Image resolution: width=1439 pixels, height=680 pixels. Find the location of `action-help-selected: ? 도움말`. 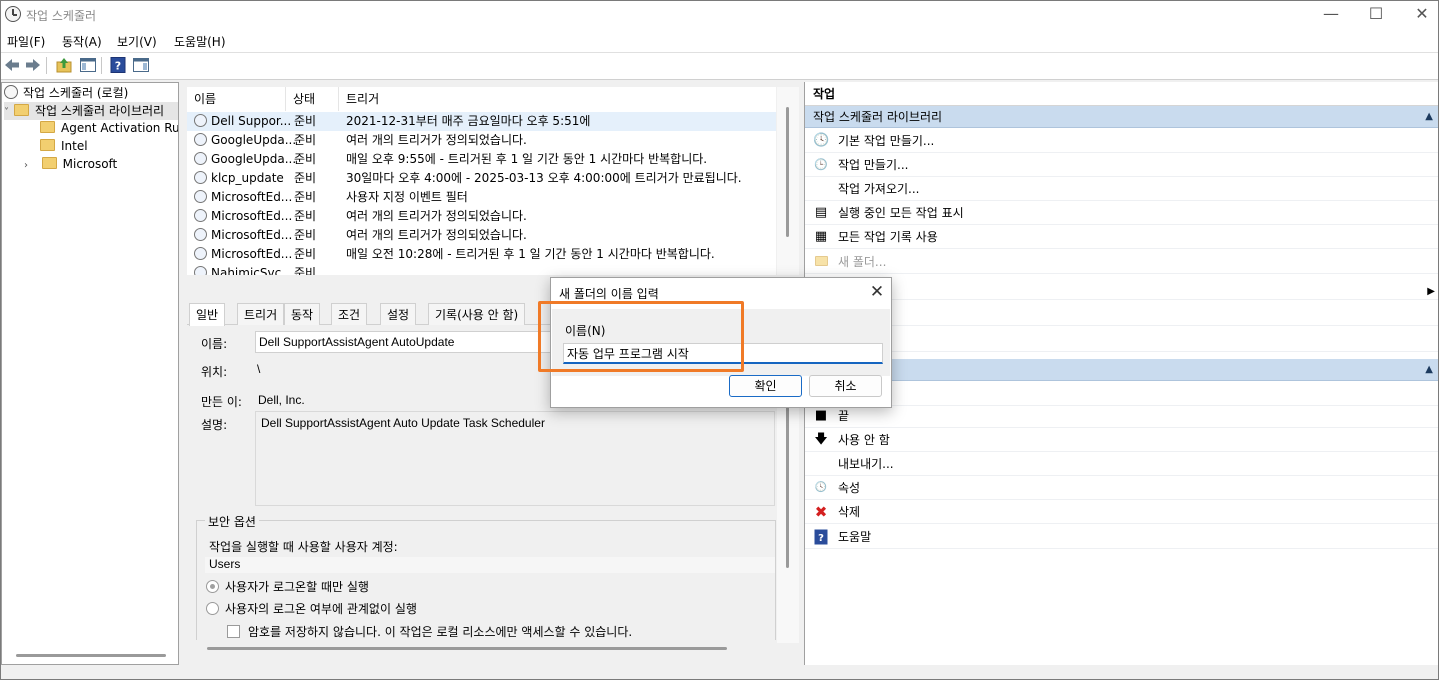

action-help-selected: ? 도움말 is located at coordinates (1121, 537).